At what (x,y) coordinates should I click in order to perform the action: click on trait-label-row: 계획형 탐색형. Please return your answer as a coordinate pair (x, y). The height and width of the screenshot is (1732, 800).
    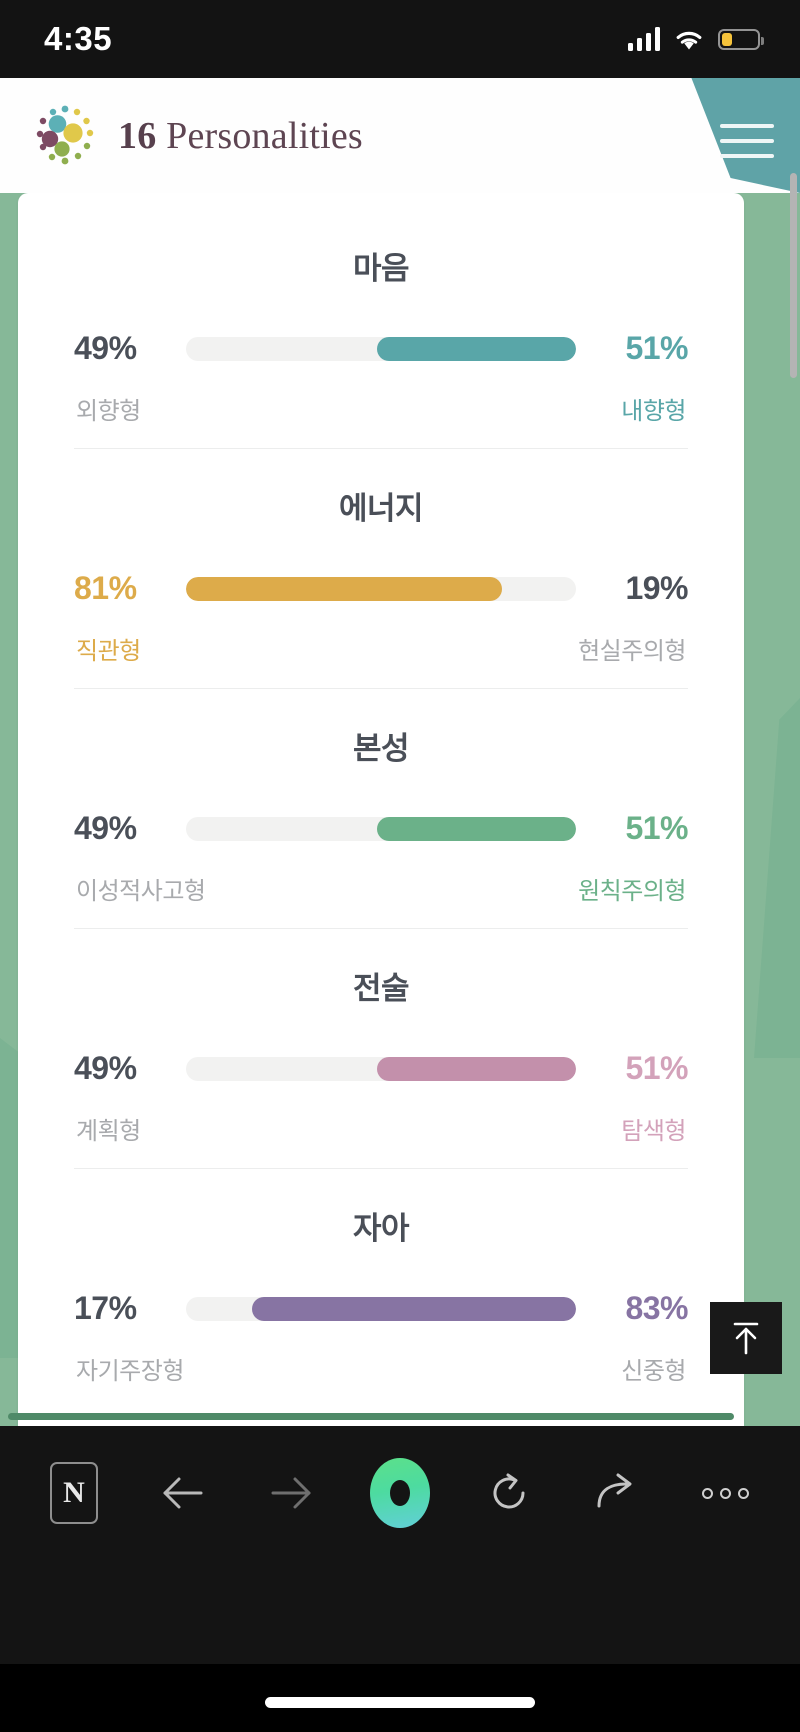
    Looking at the image, I should click on (381, 1128).